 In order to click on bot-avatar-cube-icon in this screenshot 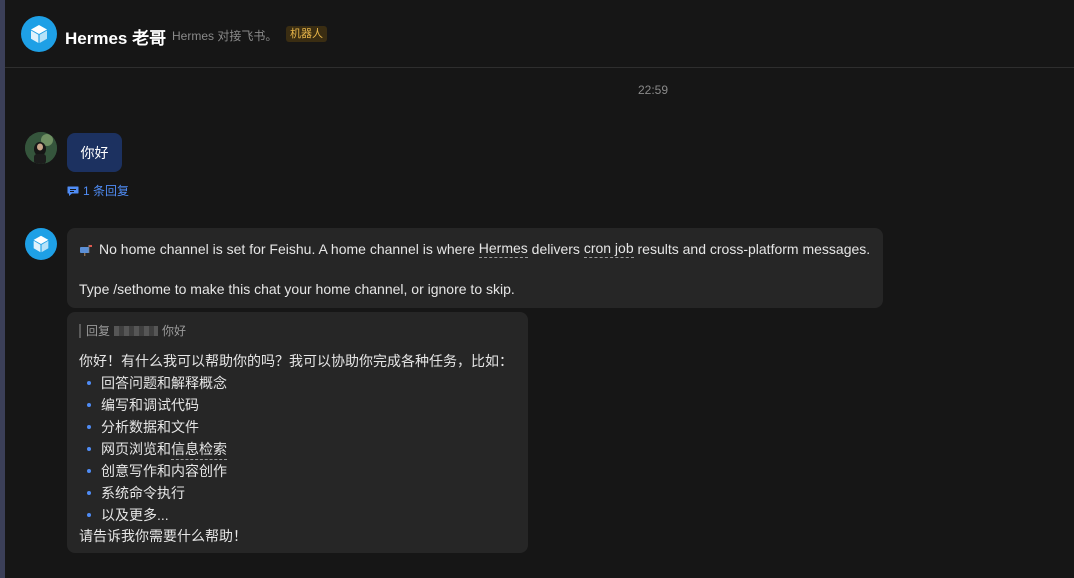, I will do `click(39, 34)`.